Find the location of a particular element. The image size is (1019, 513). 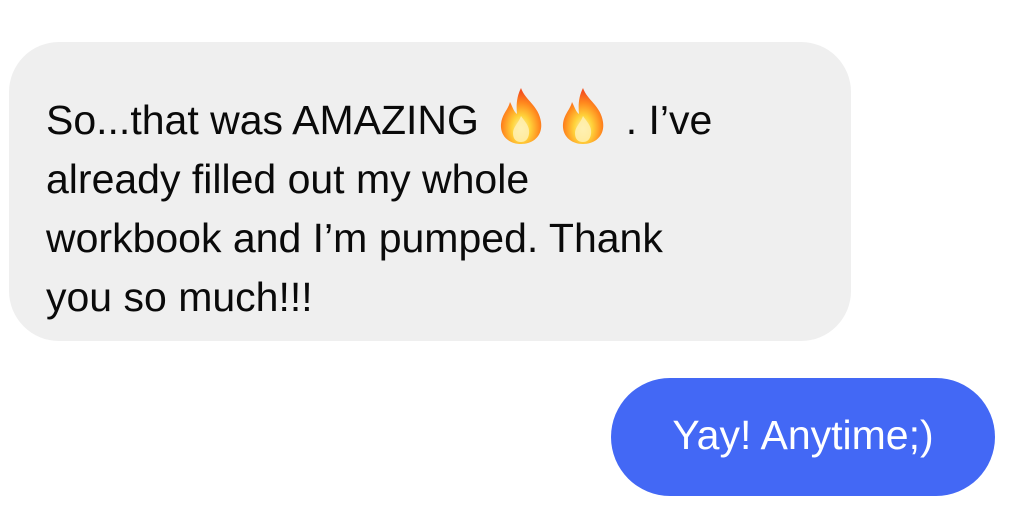

message-line: already filled out my whole is located at coordinates (288, 179).